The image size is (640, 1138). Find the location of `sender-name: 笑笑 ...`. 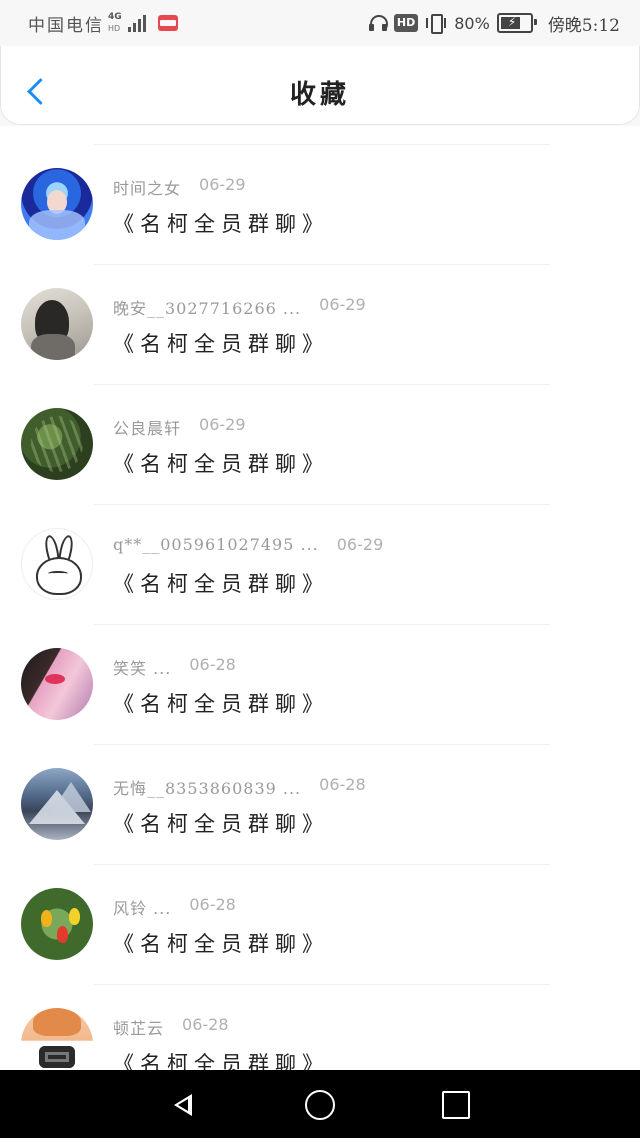

sender-name: 笑笑 ... is located at coordinates (142, 668).